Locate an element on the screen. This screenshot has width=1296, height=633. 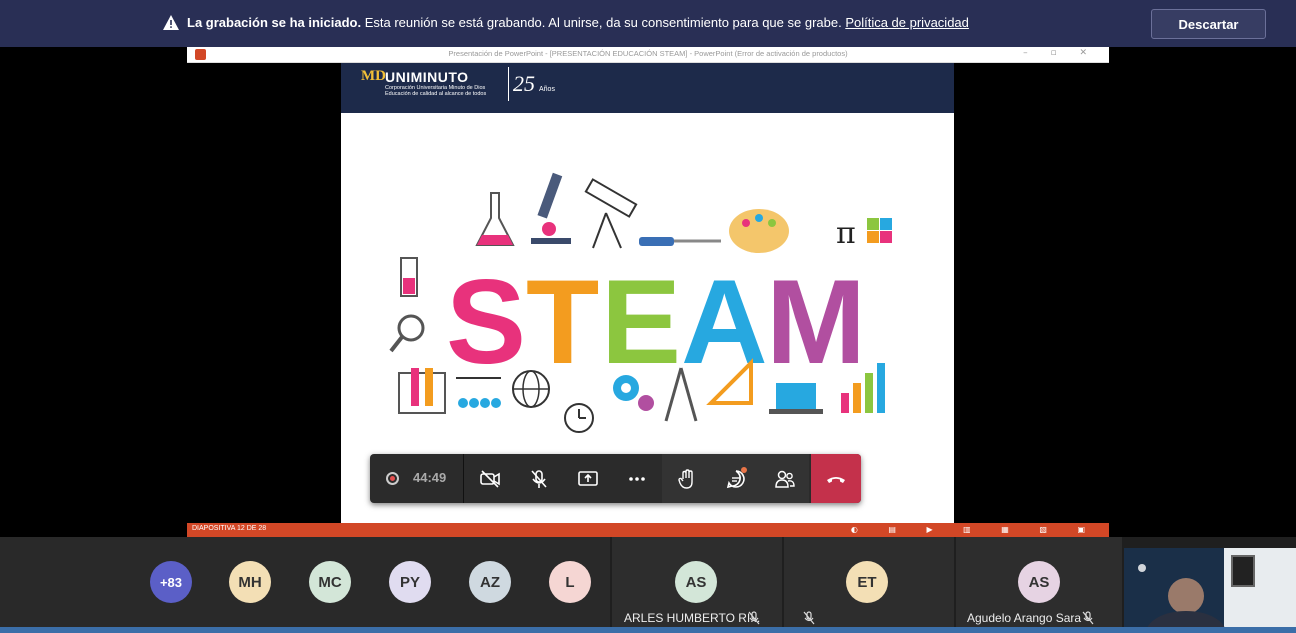
screwdriver-icon is located at coordinates (680, 241).